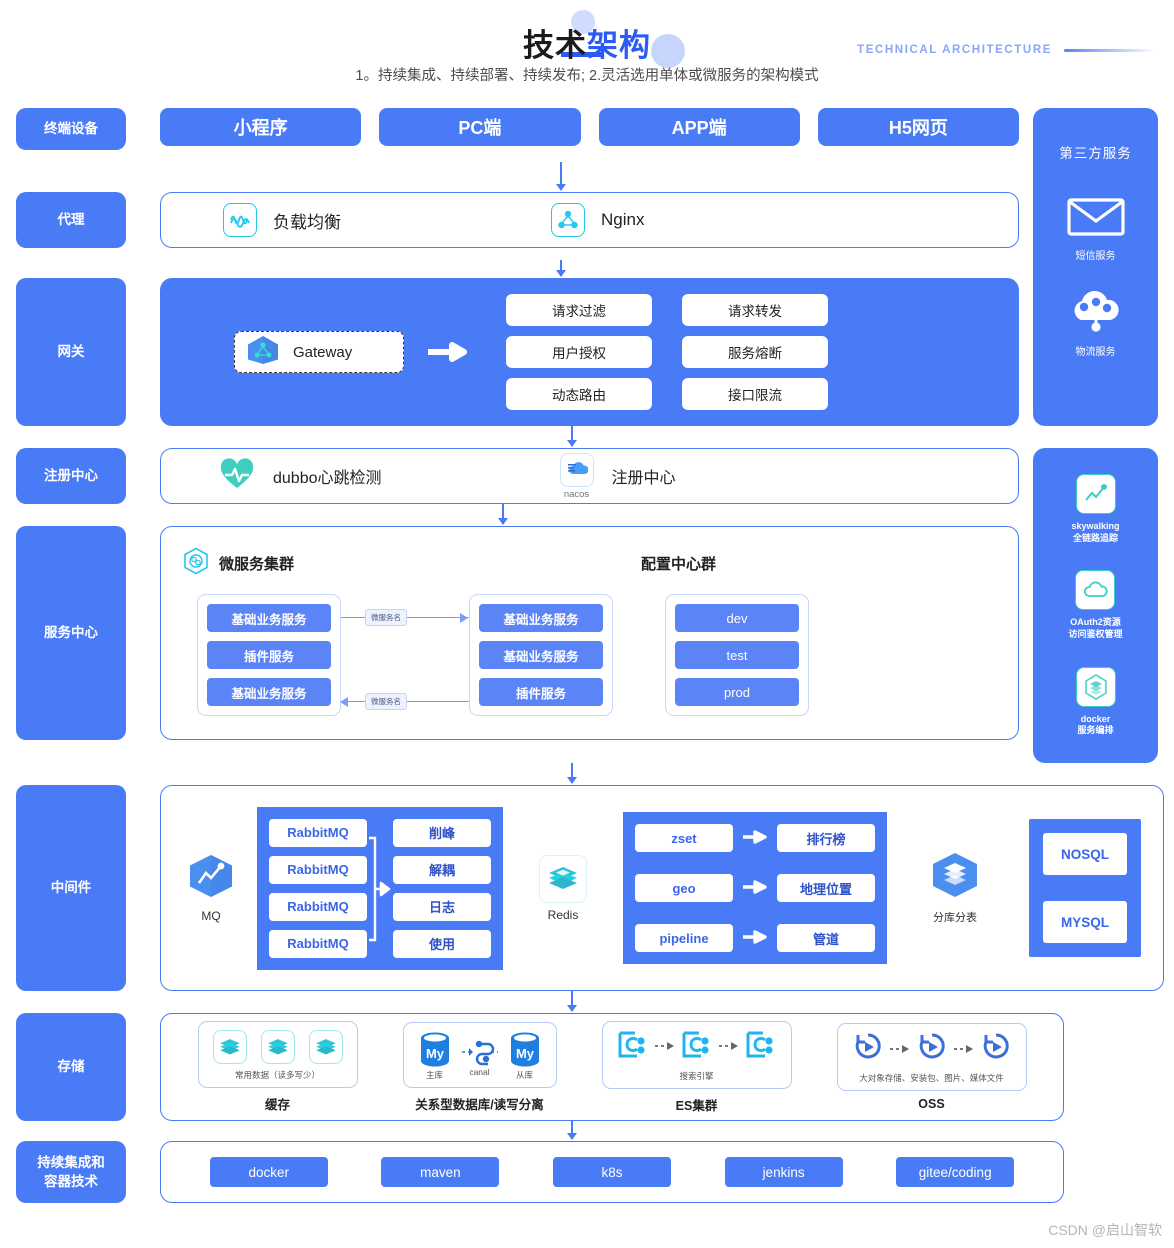 The width and height of the screenshot is (1174, 1248). Describe the element at coordinates (755, 394) in the screenshot. I see `gateway-cell-rate-limit: 接口限流` at that location.